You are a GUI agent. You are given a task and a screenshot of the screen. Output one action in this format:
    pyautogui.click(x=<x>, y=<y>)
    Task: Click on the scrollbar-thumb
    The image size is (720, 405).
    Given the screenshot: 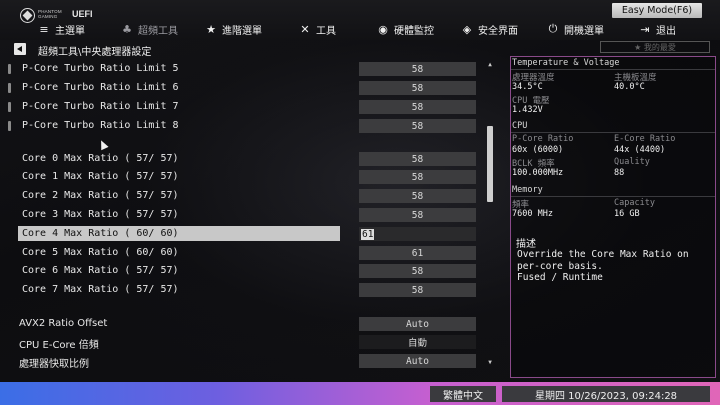 What is the action you would take?
    pyautogui.click(x=490, y=164)
    